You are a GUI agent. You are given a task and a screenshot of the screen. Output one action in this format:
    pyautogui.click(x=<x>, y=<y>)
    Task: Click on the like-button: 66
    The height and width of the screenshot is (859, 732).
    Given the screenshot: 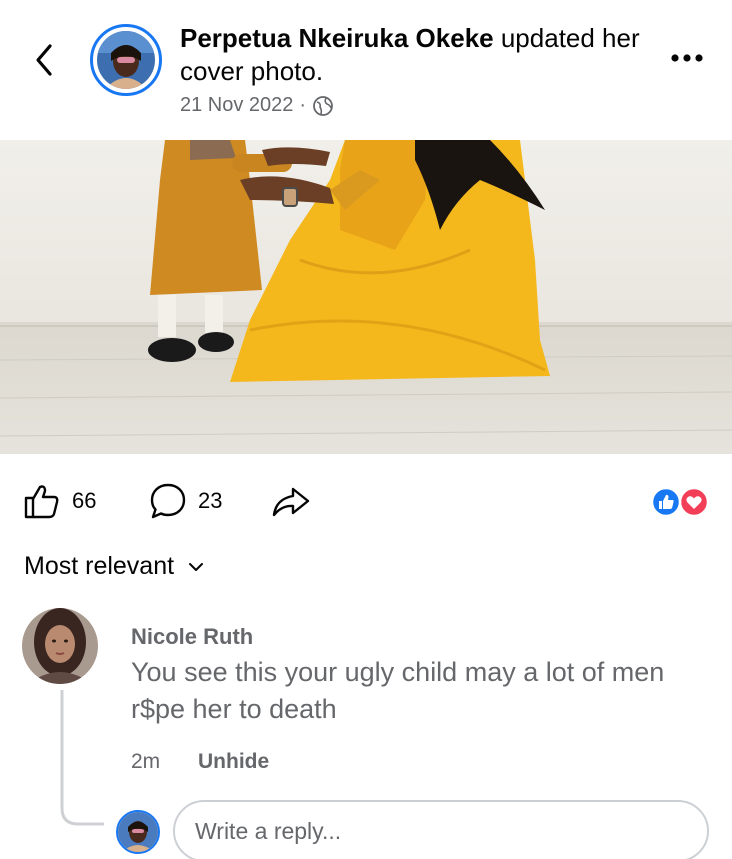 What is the action you would take?
    pyautogui.click(x=59, y=501)
    